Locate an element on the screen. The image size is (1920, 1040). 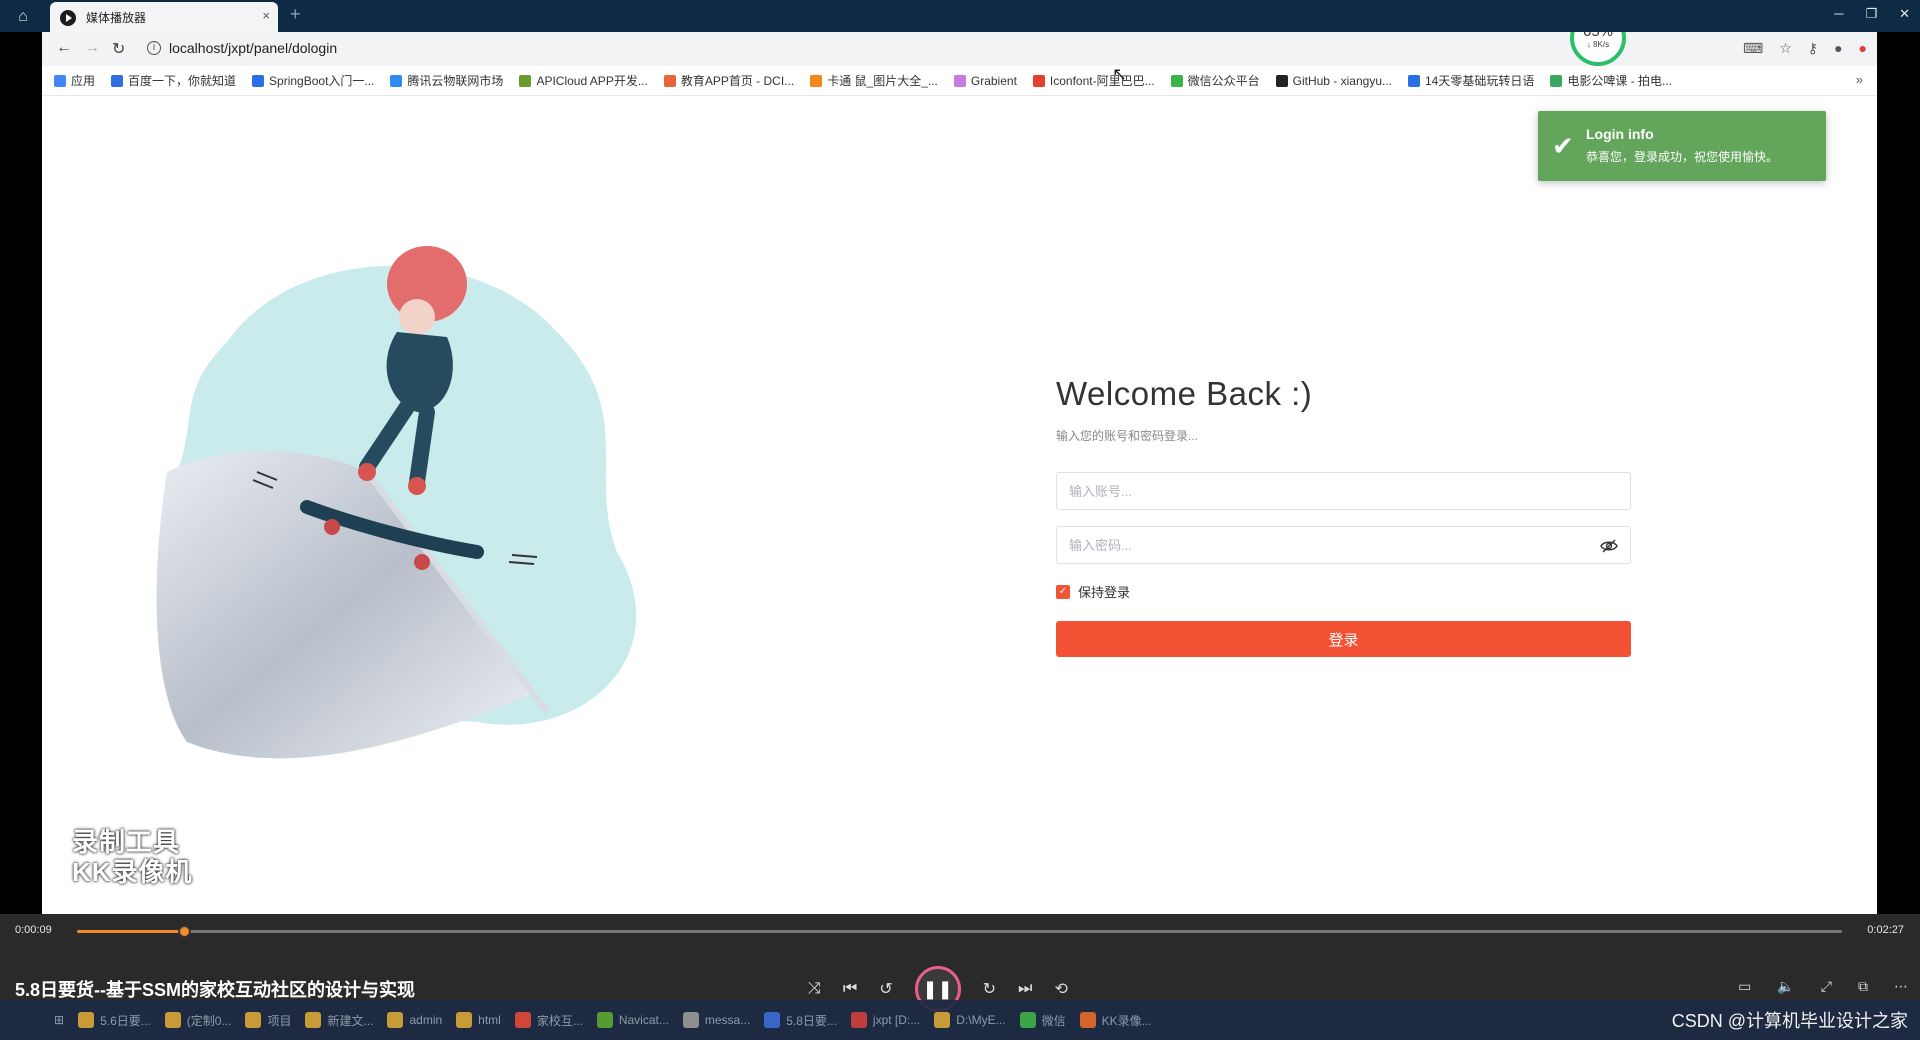
player-title-bar: ⌂ 媒体播放器 × + ─ ❐ ✕ is located at coordinates (960, 16).